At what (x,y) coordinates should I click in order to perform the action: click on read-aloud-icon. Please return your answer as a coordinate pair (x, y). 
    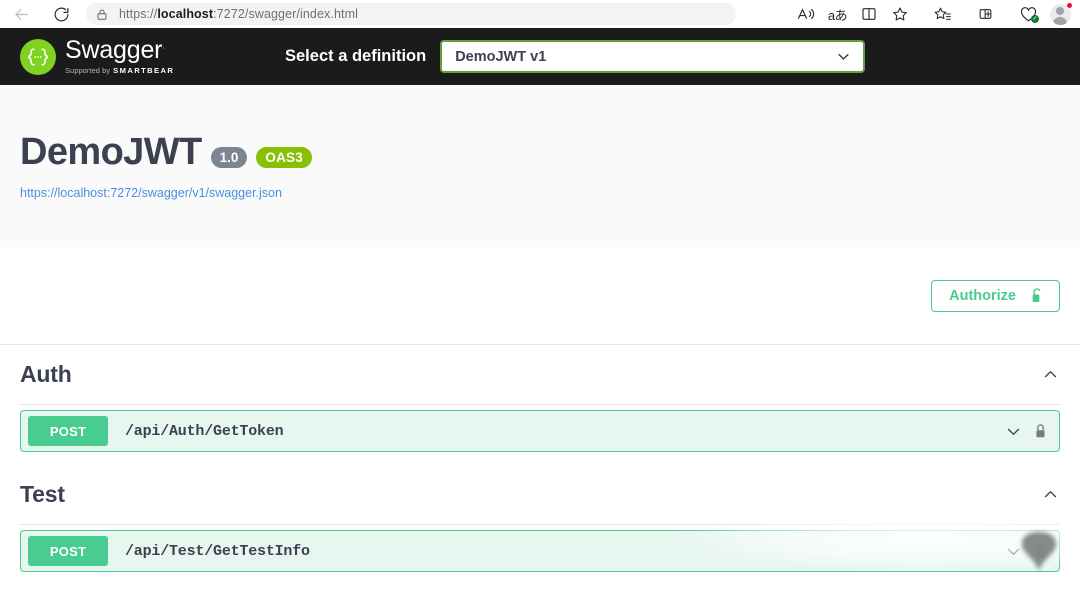
    Looking at the image, I should click on (806, 14).